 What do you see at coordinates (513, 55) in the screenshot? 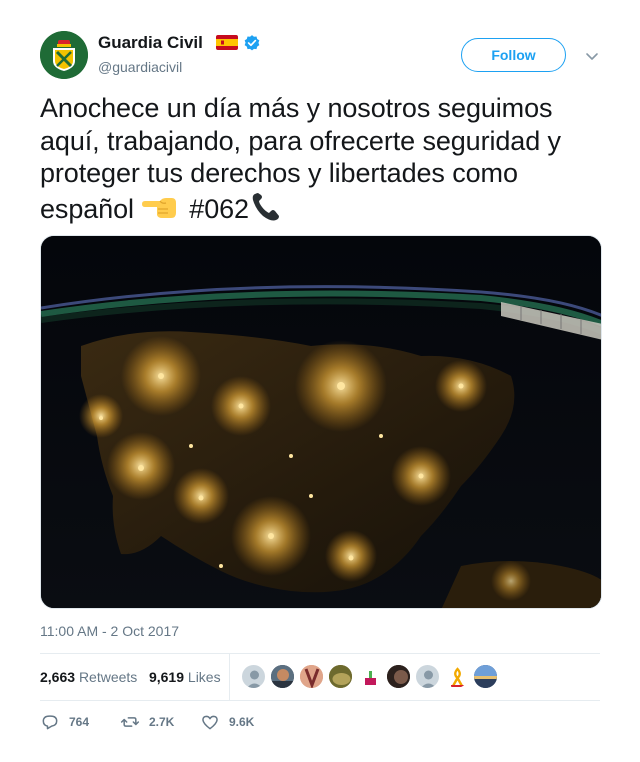
I see `follow-button: Follow` at bounding box center [513, 55].